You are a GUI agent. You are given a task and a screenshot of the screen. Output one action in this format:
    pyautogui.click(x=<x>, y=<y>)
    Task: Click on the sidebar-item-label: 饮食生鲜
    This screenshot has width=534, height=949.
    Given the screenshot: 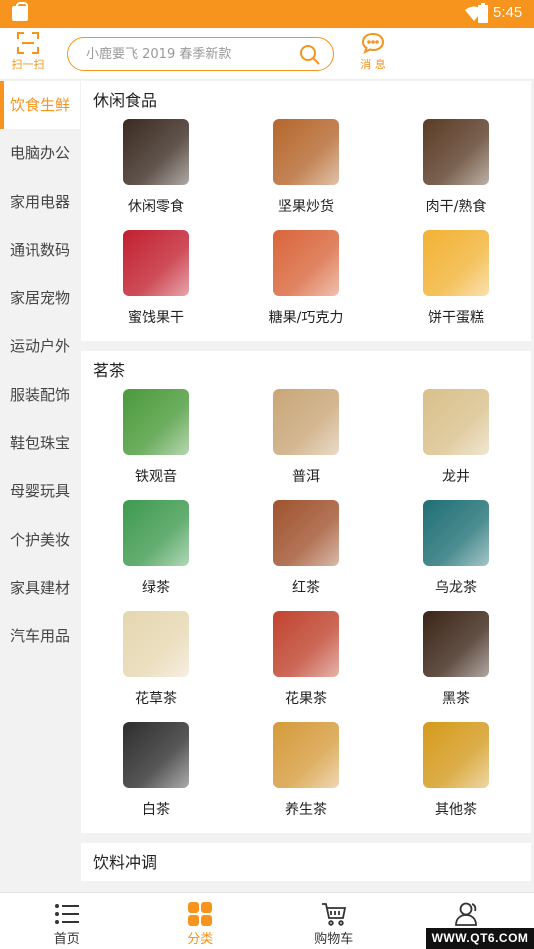 What is the action you would take?
    pyautogui.click(x=39, y=105)
    